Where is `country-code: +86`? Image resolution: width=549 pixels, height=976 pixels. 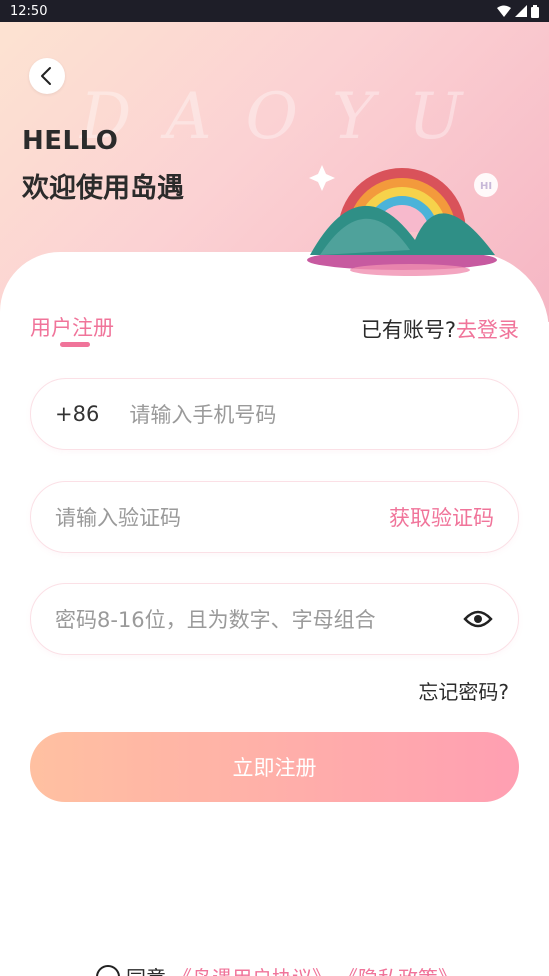
country-code: +86 is located at coordinates (77, 414).